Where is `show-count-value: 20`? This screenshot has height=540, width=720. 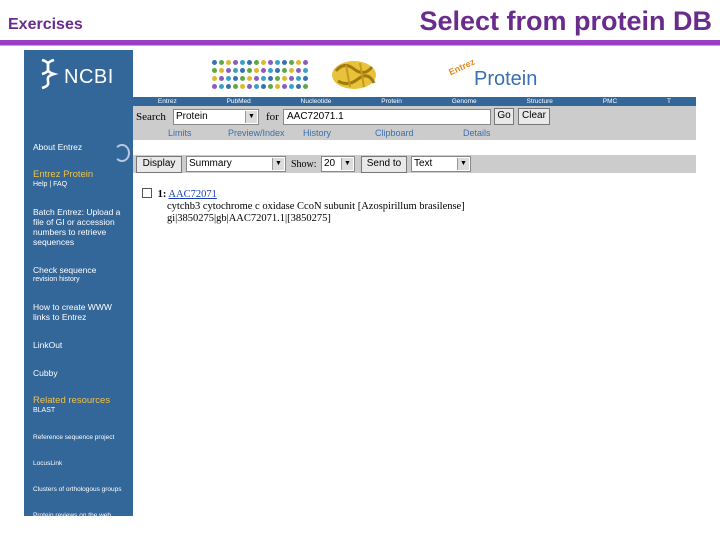
show-count-value: 20 is located at coordinates (330, 163).